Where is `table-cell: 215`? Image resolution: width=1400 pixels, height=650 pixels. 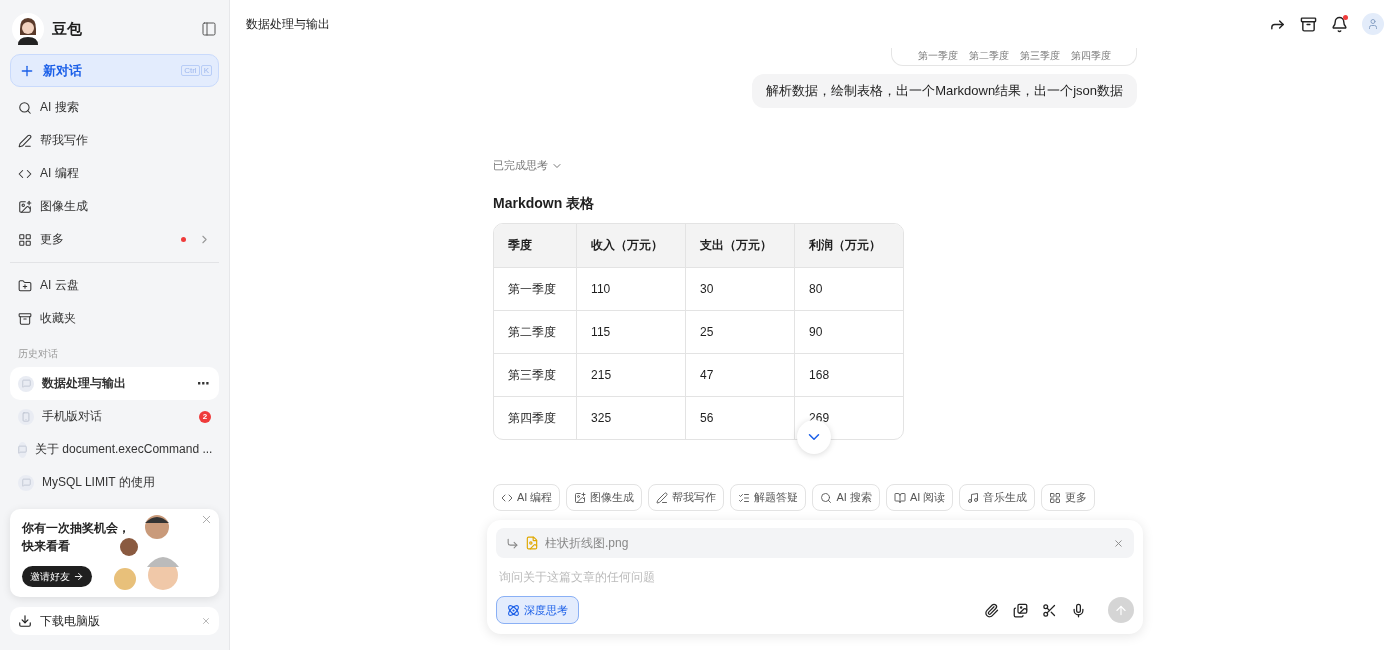 table-cell: 215 is located at coordinates (632, 374).